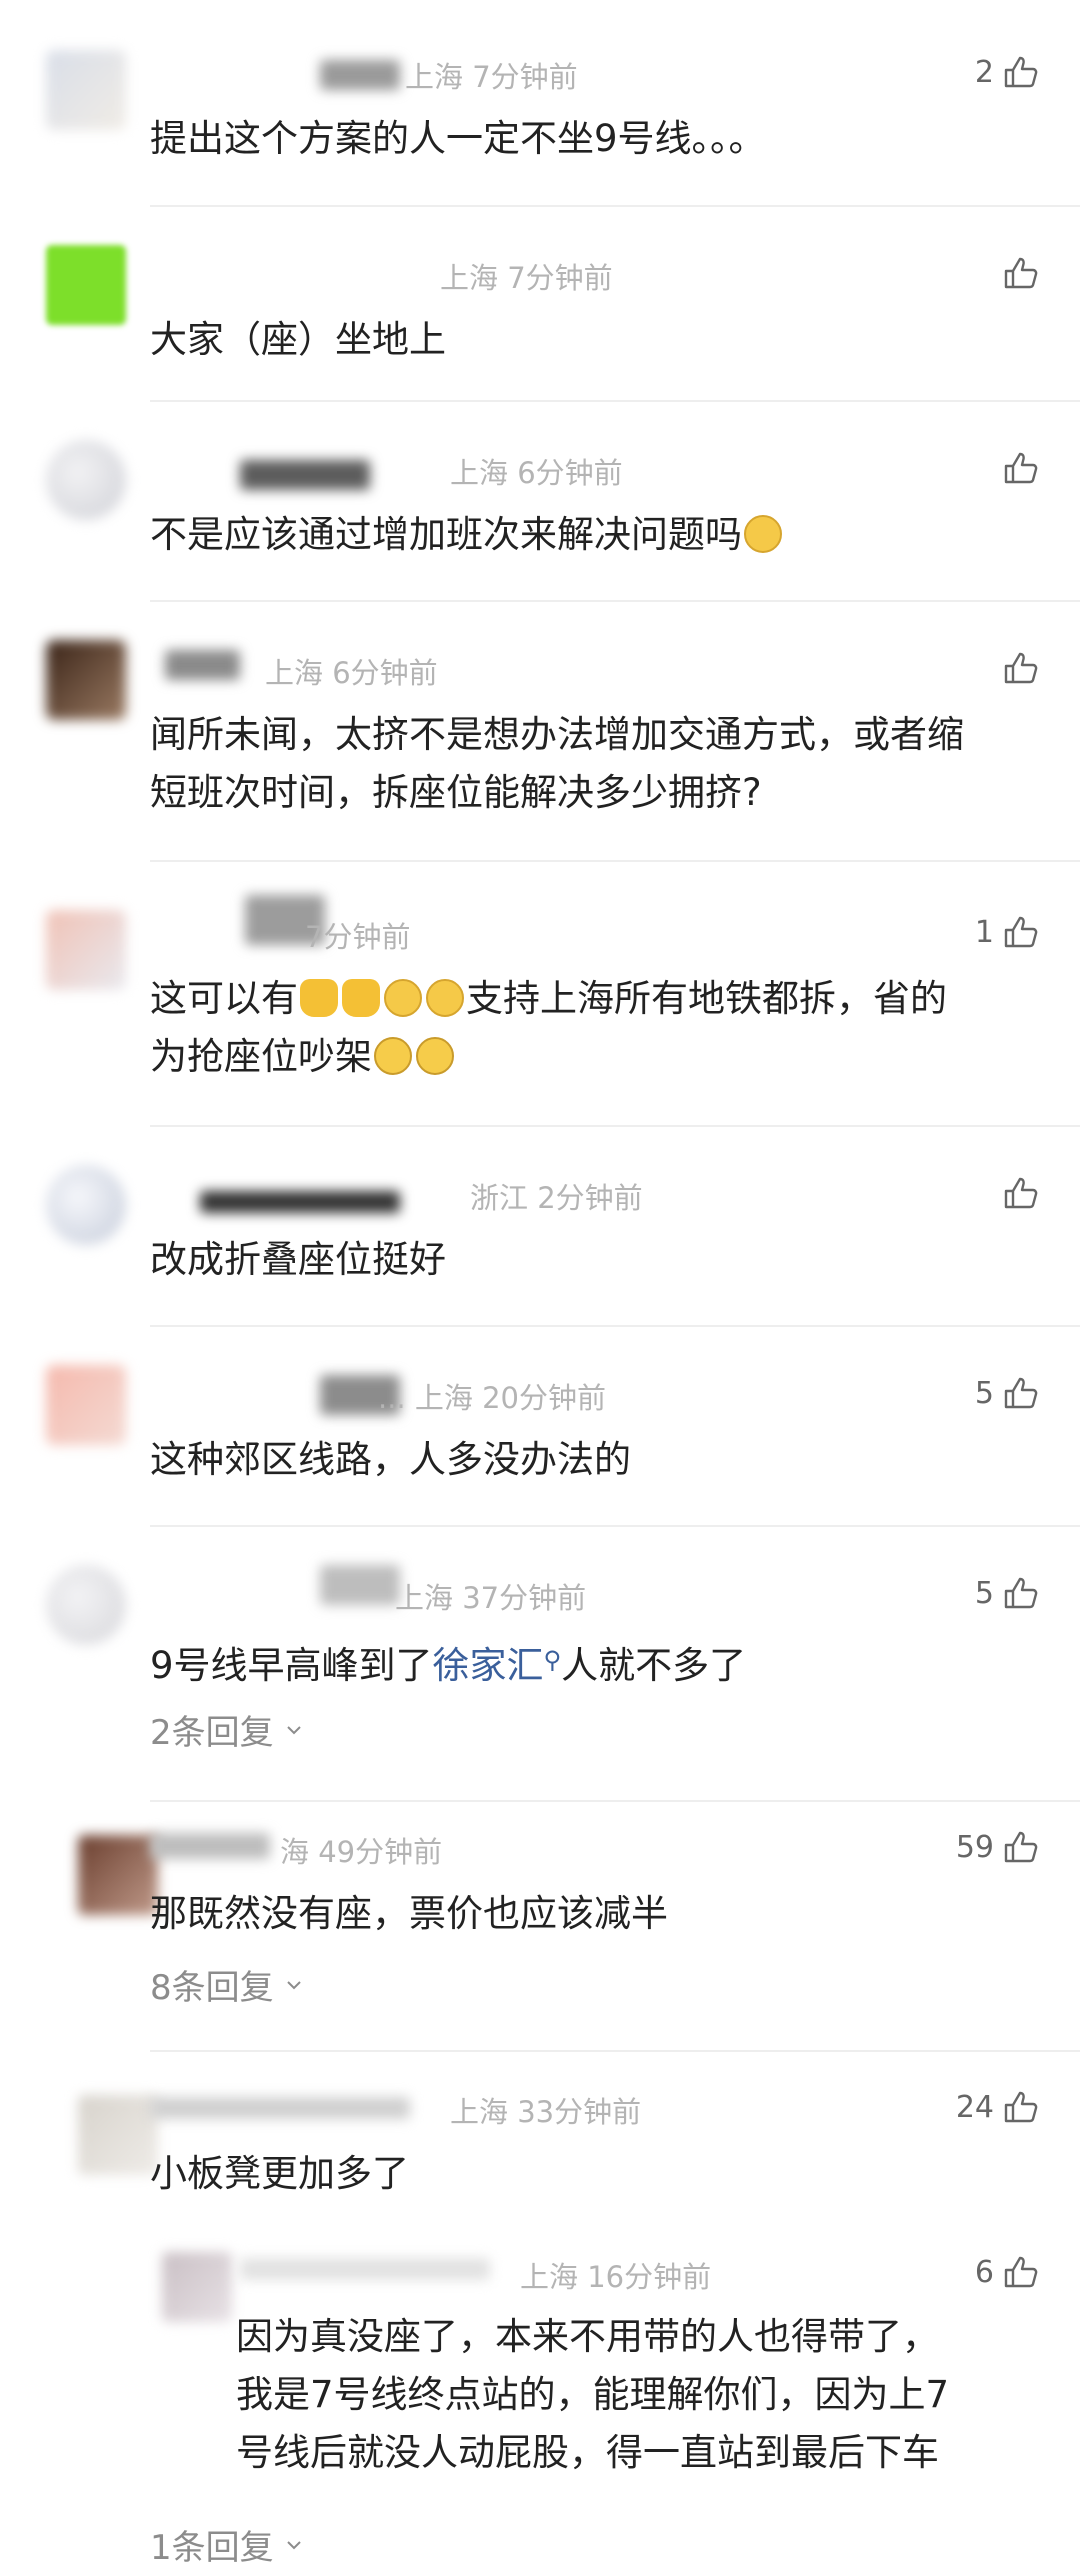 The width and height of the screenshot is (1080, 2574). I want to click on like-button: 2, so click(1007, 72).